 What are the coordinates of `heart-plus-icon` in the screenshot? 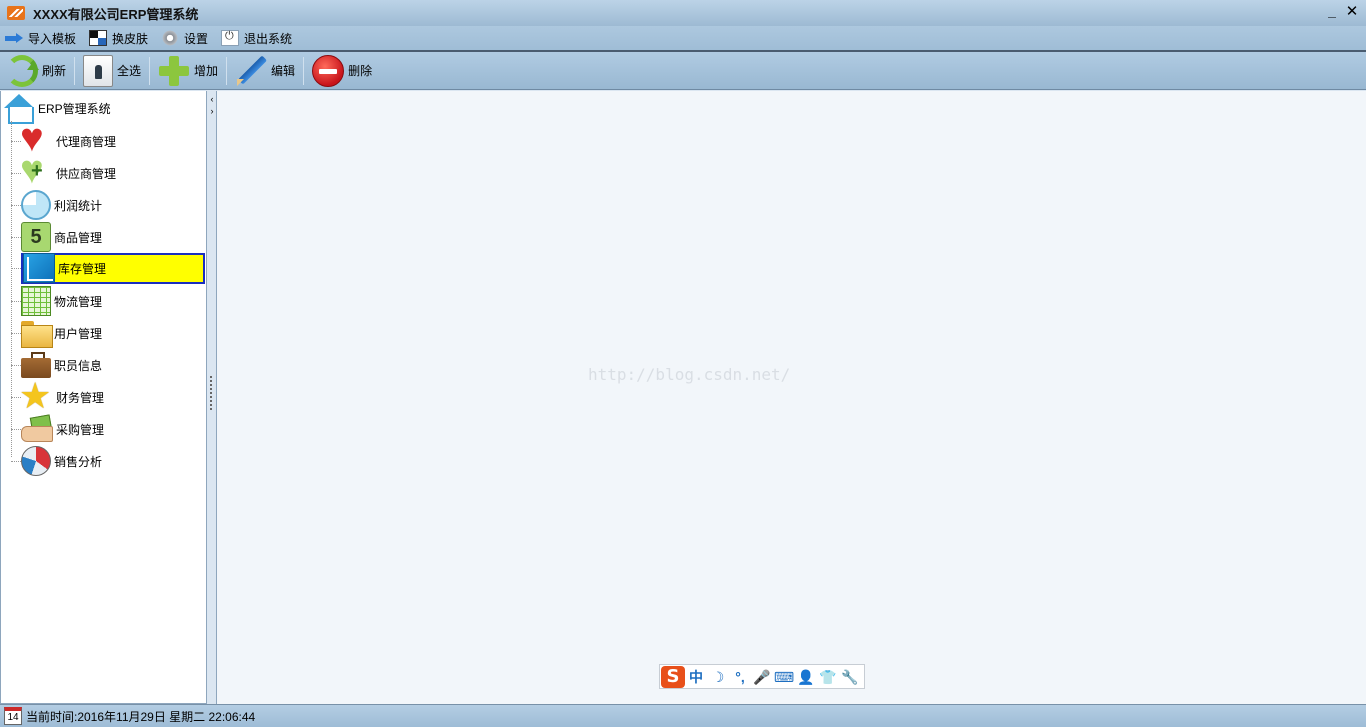 It's located at (36, 170).